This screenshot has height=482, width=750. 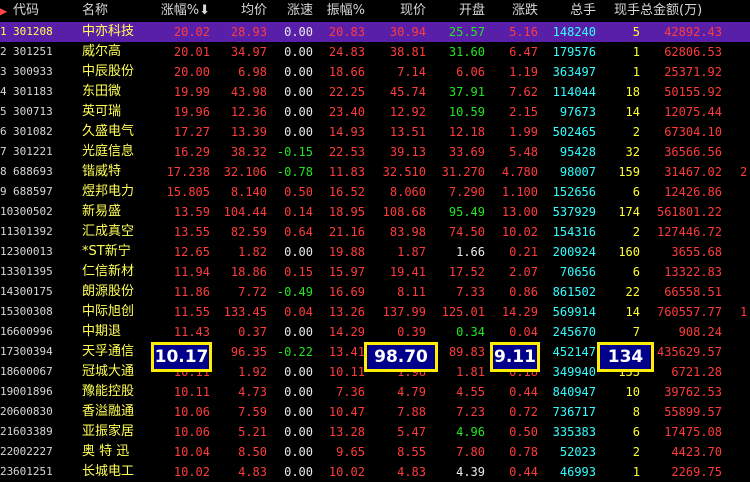 I want to click on cell-amplitude: 10.02, so click(x=346, y=472).